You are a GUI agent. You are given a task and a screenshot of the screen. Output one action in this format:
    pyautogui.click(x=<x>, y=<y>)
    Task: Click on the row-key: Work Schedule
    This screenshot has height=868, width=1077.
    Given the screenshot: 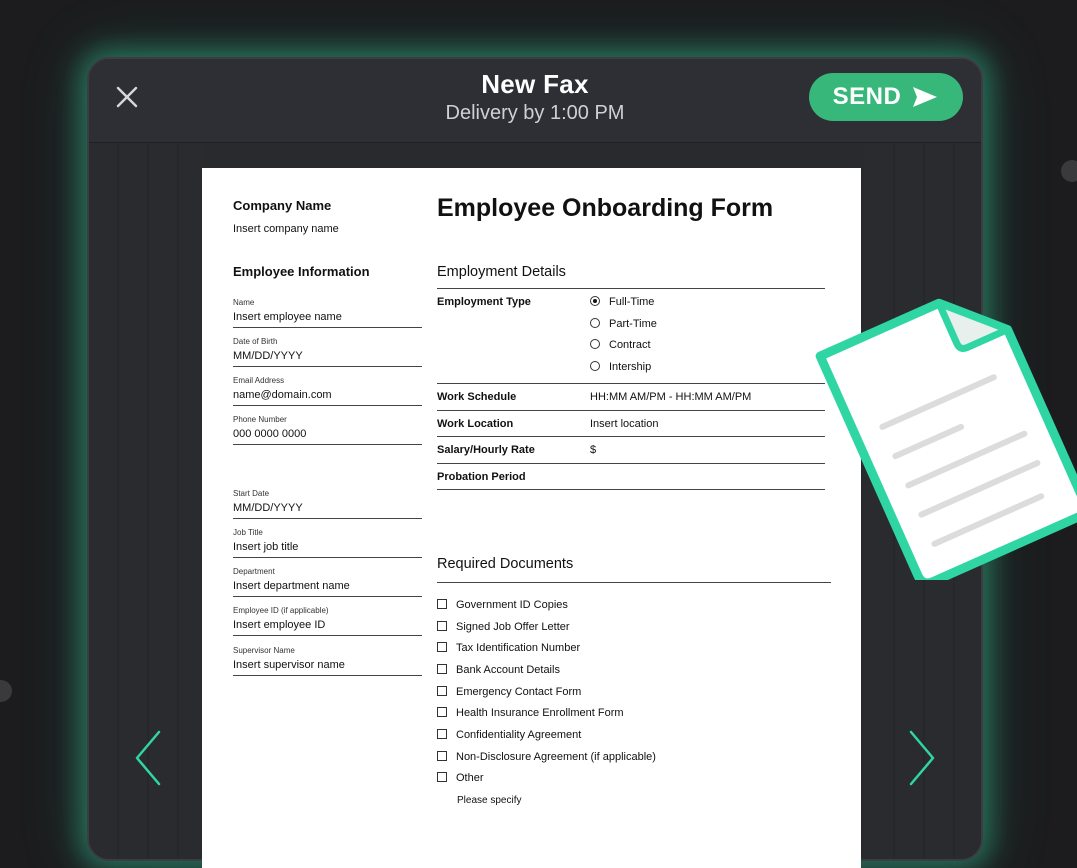 What is the action you would take?
    pyautogui.click(x=477, y=397)
    